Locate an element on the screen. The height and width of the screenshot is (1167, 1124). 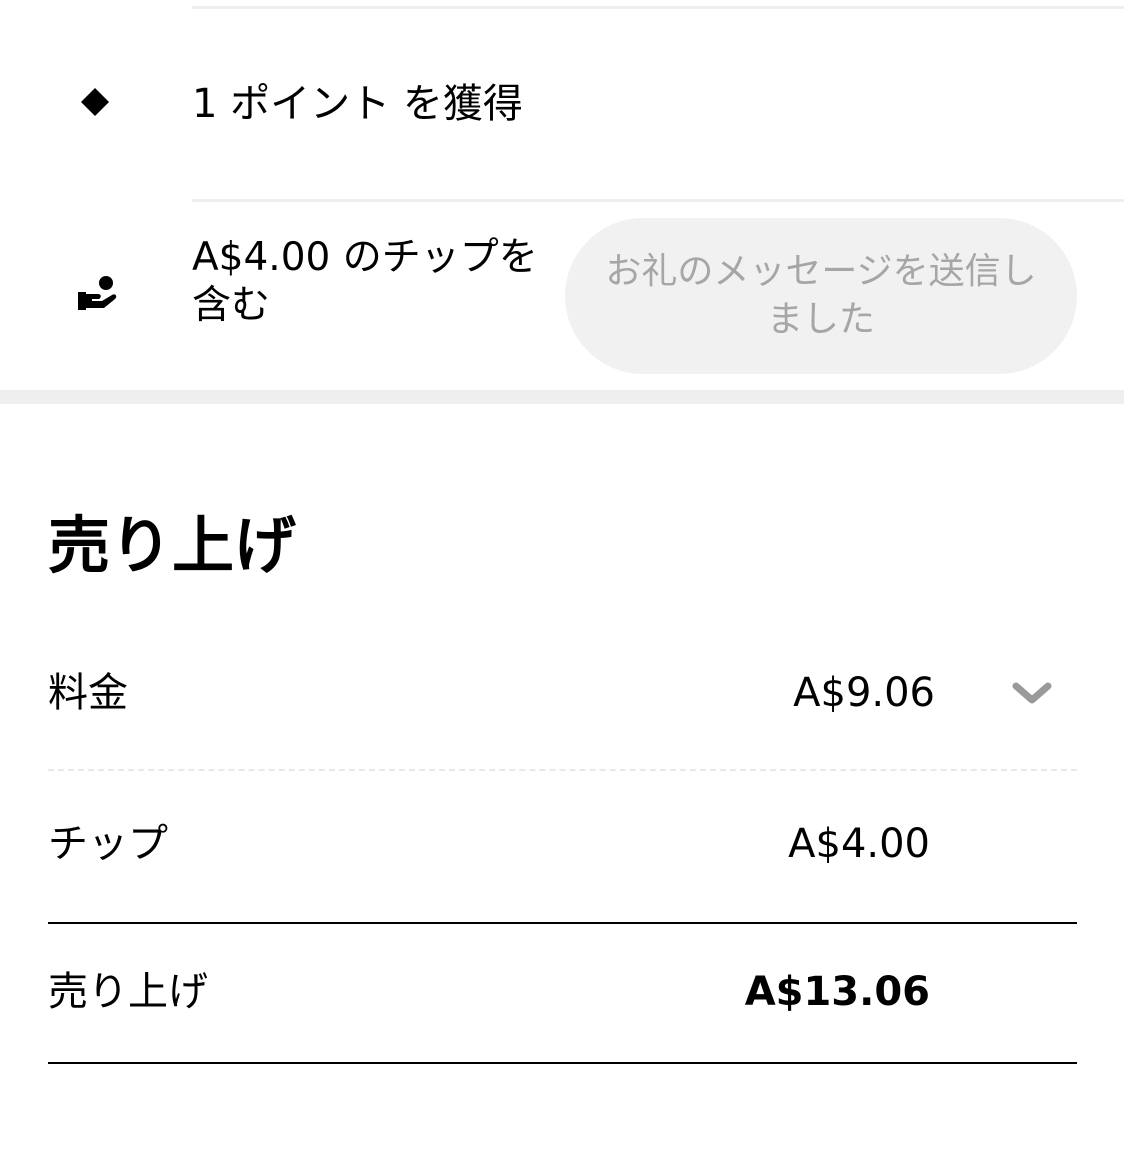
tip-included-text: A$4.00 のチップを含む is located at coordinates (365, 281).